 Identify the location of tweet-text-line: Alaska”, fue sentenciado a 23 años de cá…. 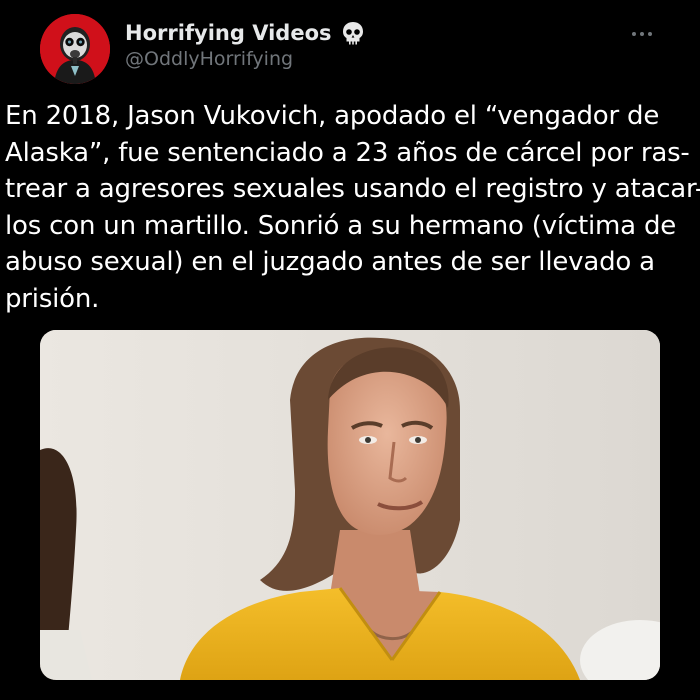
(347, 152).